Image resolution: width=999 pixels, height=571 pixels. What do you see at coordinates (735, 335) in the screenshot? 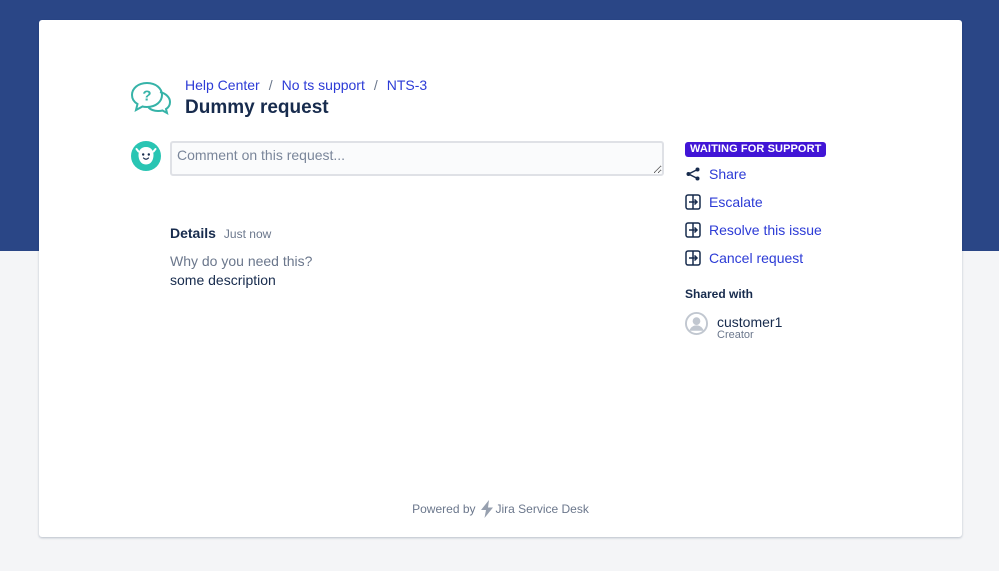
I see `participant-role: Creator` at bounding box center [735, 335].